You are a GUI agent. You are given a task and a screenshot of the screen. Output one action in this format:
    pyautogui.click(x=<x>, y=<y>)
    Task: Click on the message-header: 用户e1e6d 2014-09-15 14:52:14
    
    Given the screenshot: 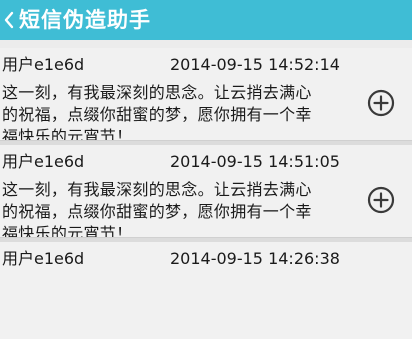 What is the action you would take?
    pyautogui.click(x=202, y=65)
    